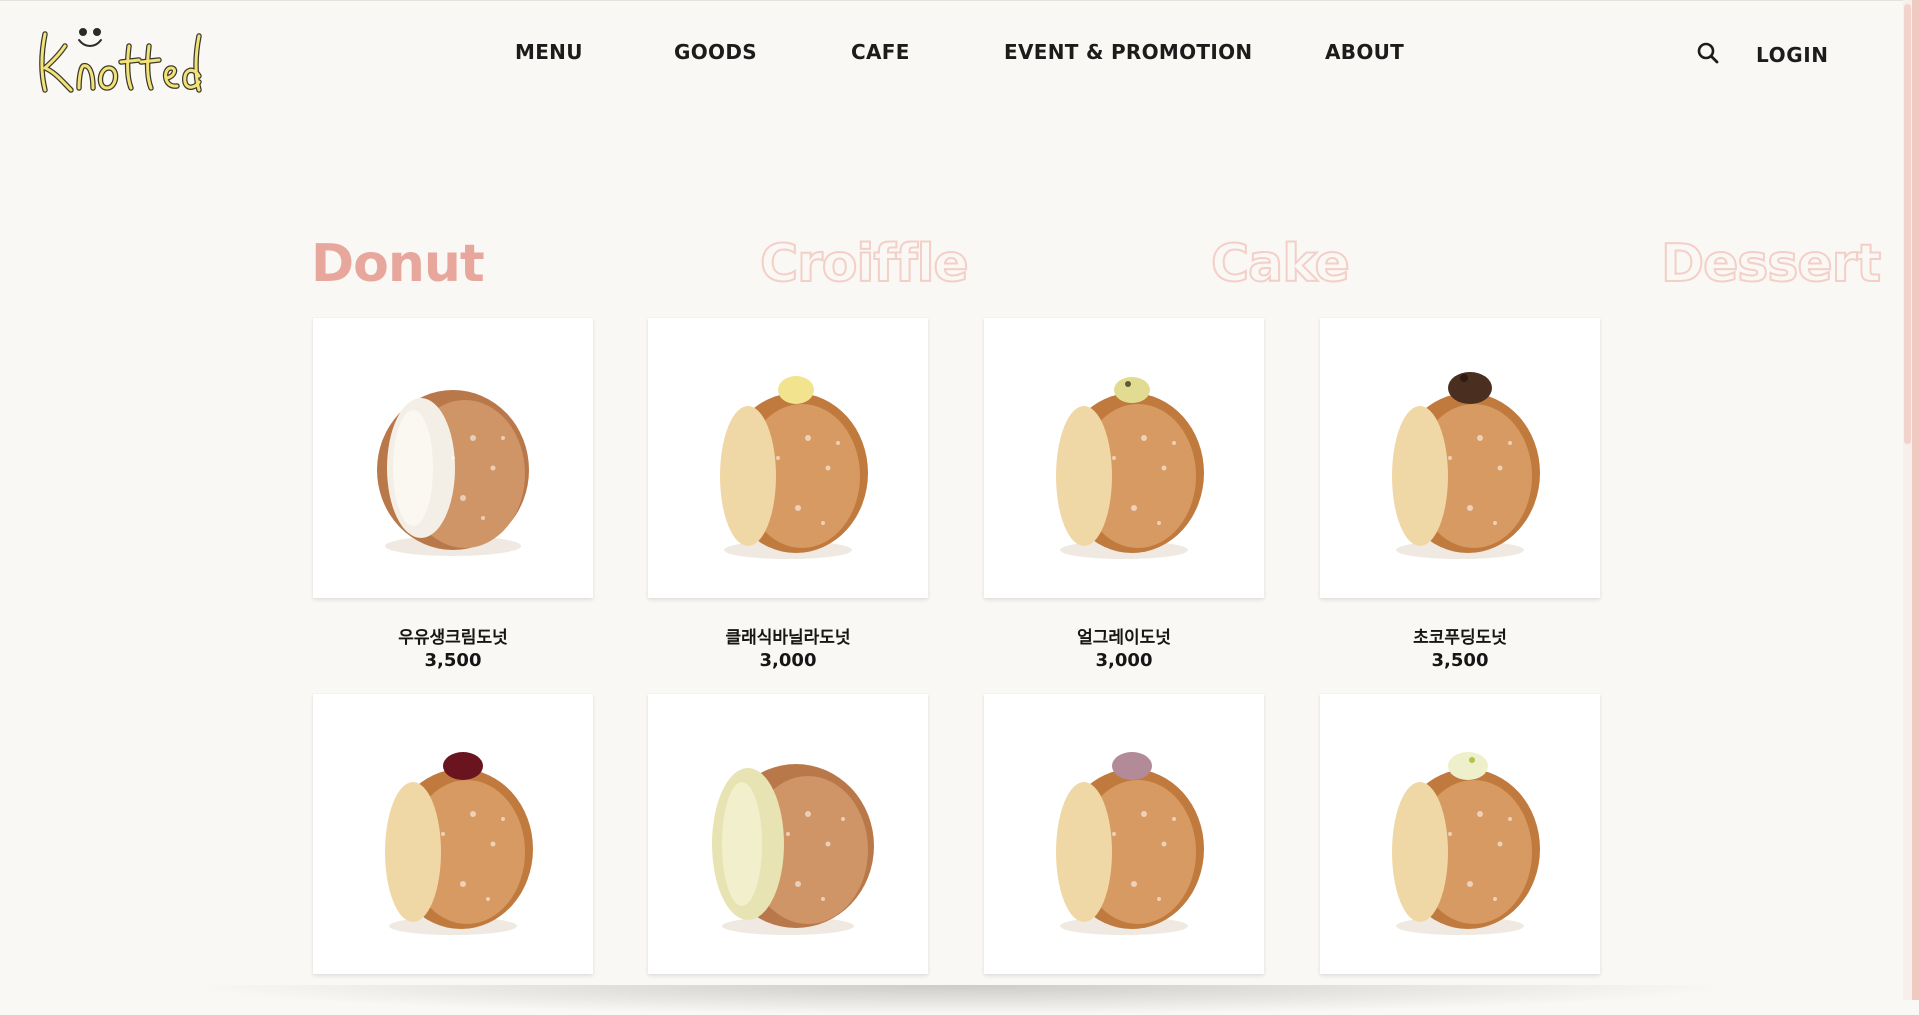 The height and width of the screenshot is (1015, 1919). What do you see at coordinates (549, 52) in the screenshot?
I see `nav-menu: MENU` at bounding box center [549, 52].